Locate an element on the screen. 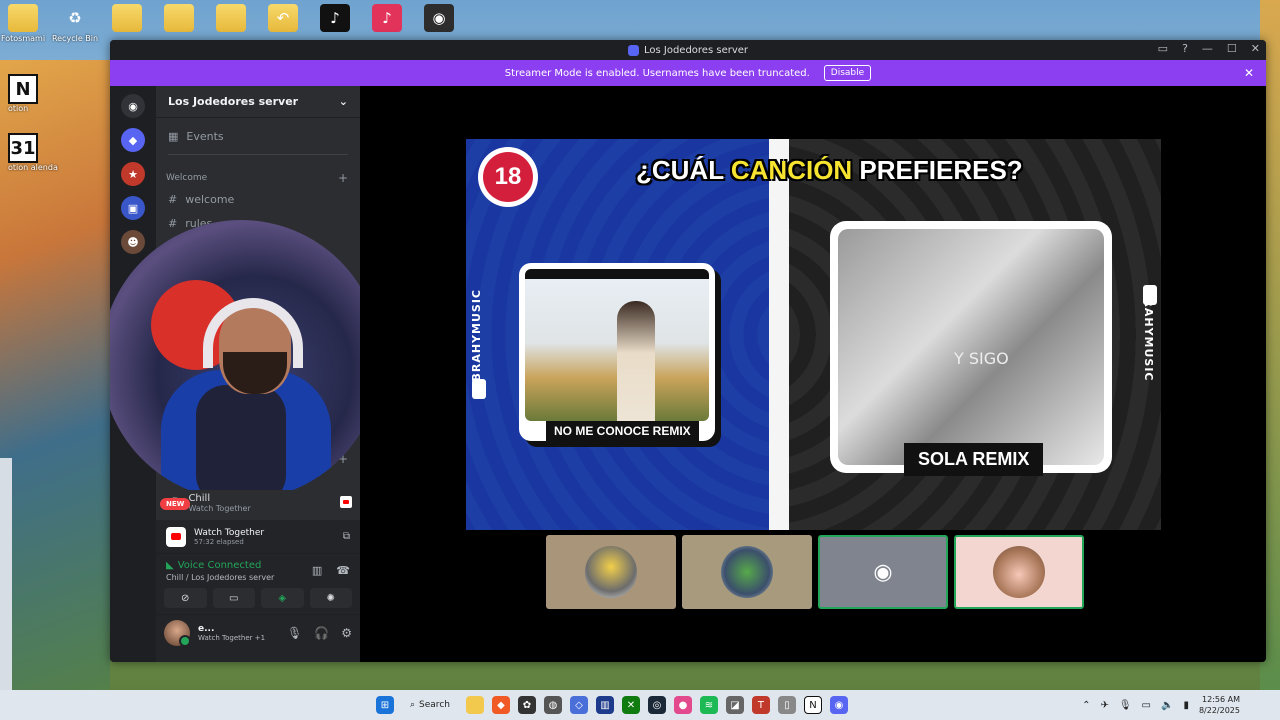 This screenshot has height=720, width=1280. battery-icon: ▮ is located at coordinates (1186, 705).